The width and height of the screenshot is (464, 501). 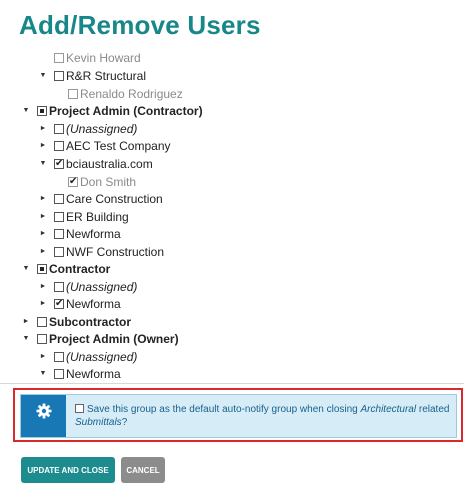 What do you see at coordinates (114, 339) in the screenshot?
I see `tree-node-label: Project Admin (Owner)` at bounding box center [114, 339].